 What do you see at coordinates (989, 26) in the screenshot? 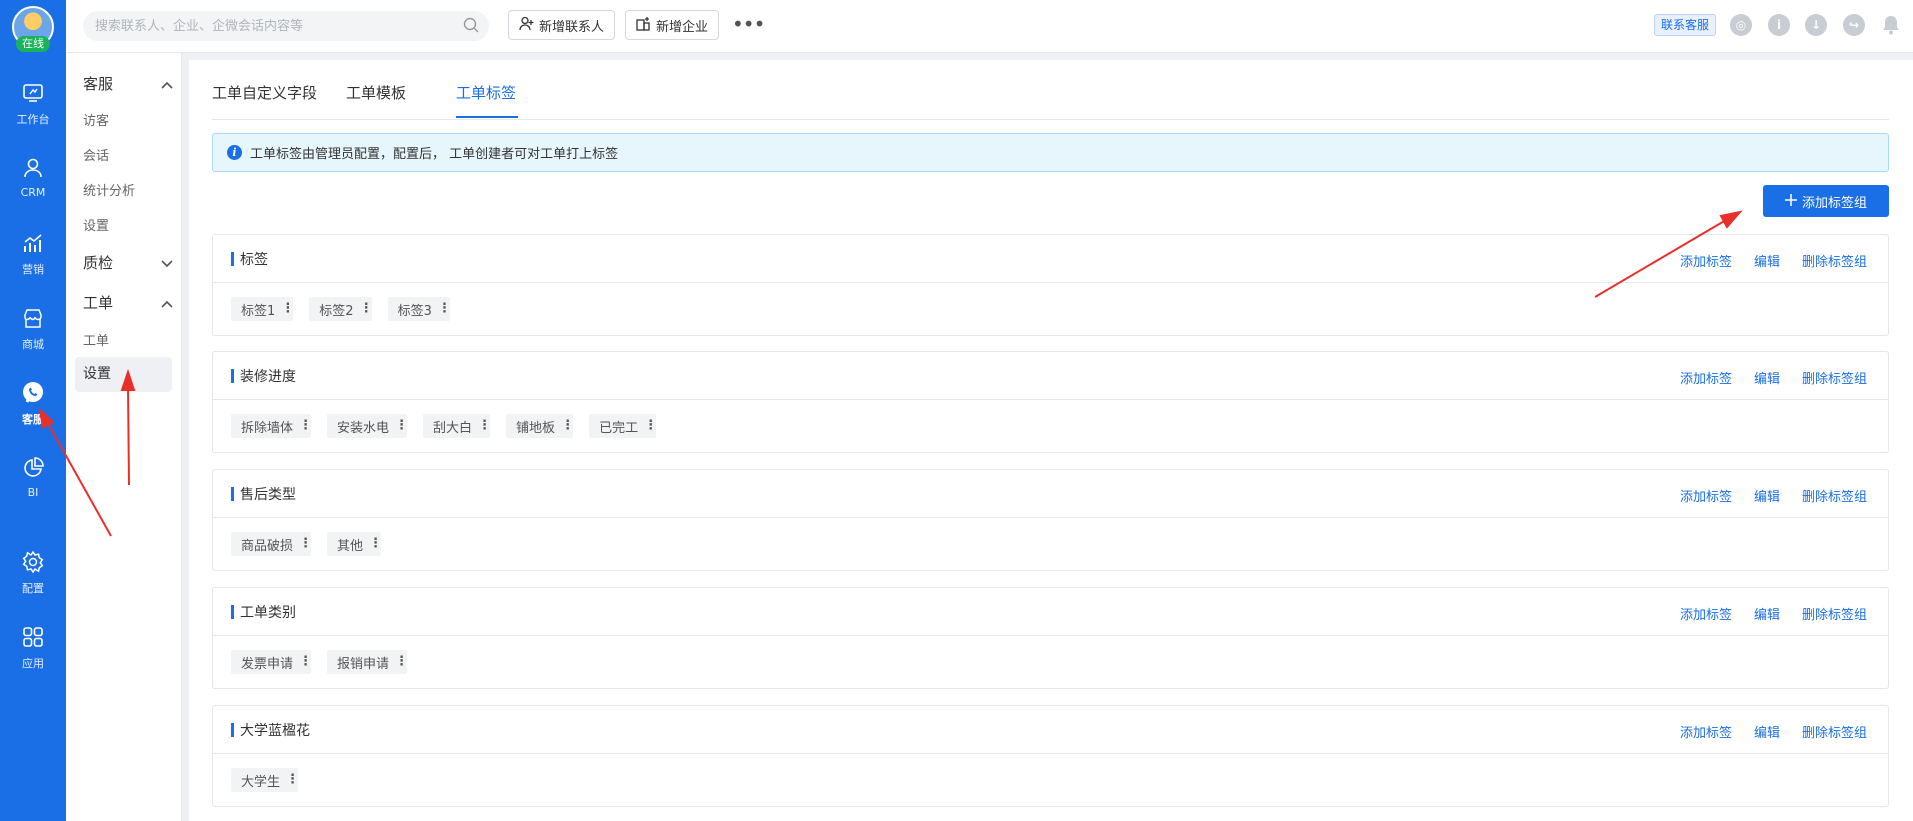
I see `topbar: 新增联系人 新增企业 ••• 联系客服 ◎ i ↓ ↪` at bounding box center [989, 26].